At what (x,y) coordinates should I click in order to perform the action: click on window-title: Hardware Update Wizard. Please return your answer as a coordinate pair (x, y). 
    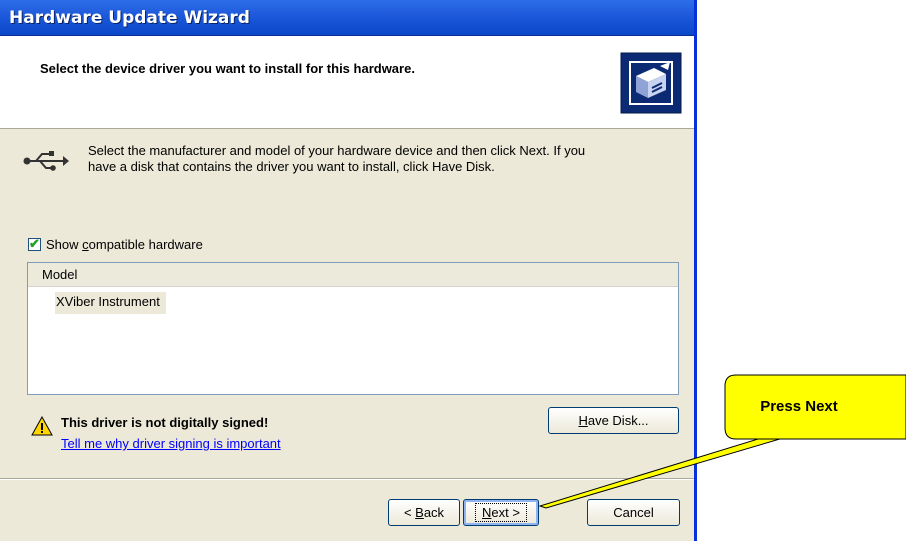
    Looking at the image, I should click on (129, 18).